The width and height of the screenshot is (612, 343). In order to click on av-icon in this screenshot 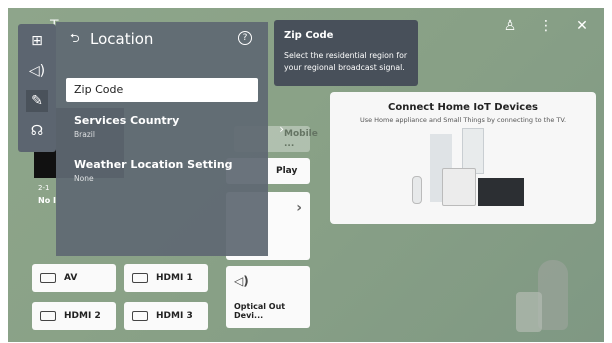, I will do `click(48, 278)`.